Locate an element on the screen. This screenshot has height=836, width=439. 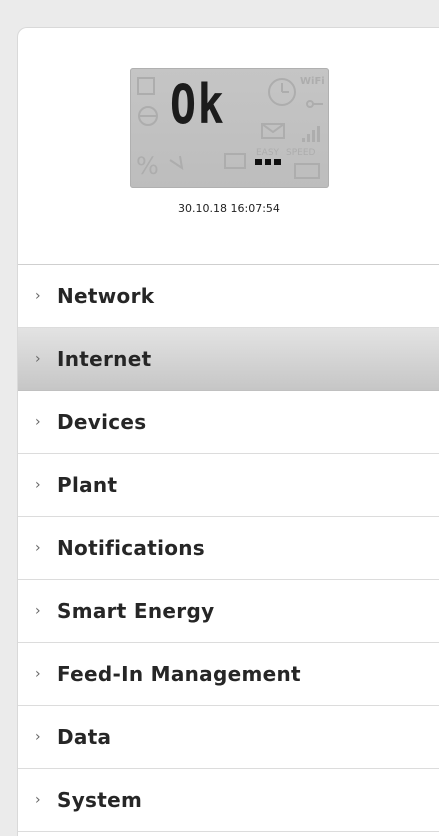
lcd-status-text: Ok is located at coordinates (198, 104).